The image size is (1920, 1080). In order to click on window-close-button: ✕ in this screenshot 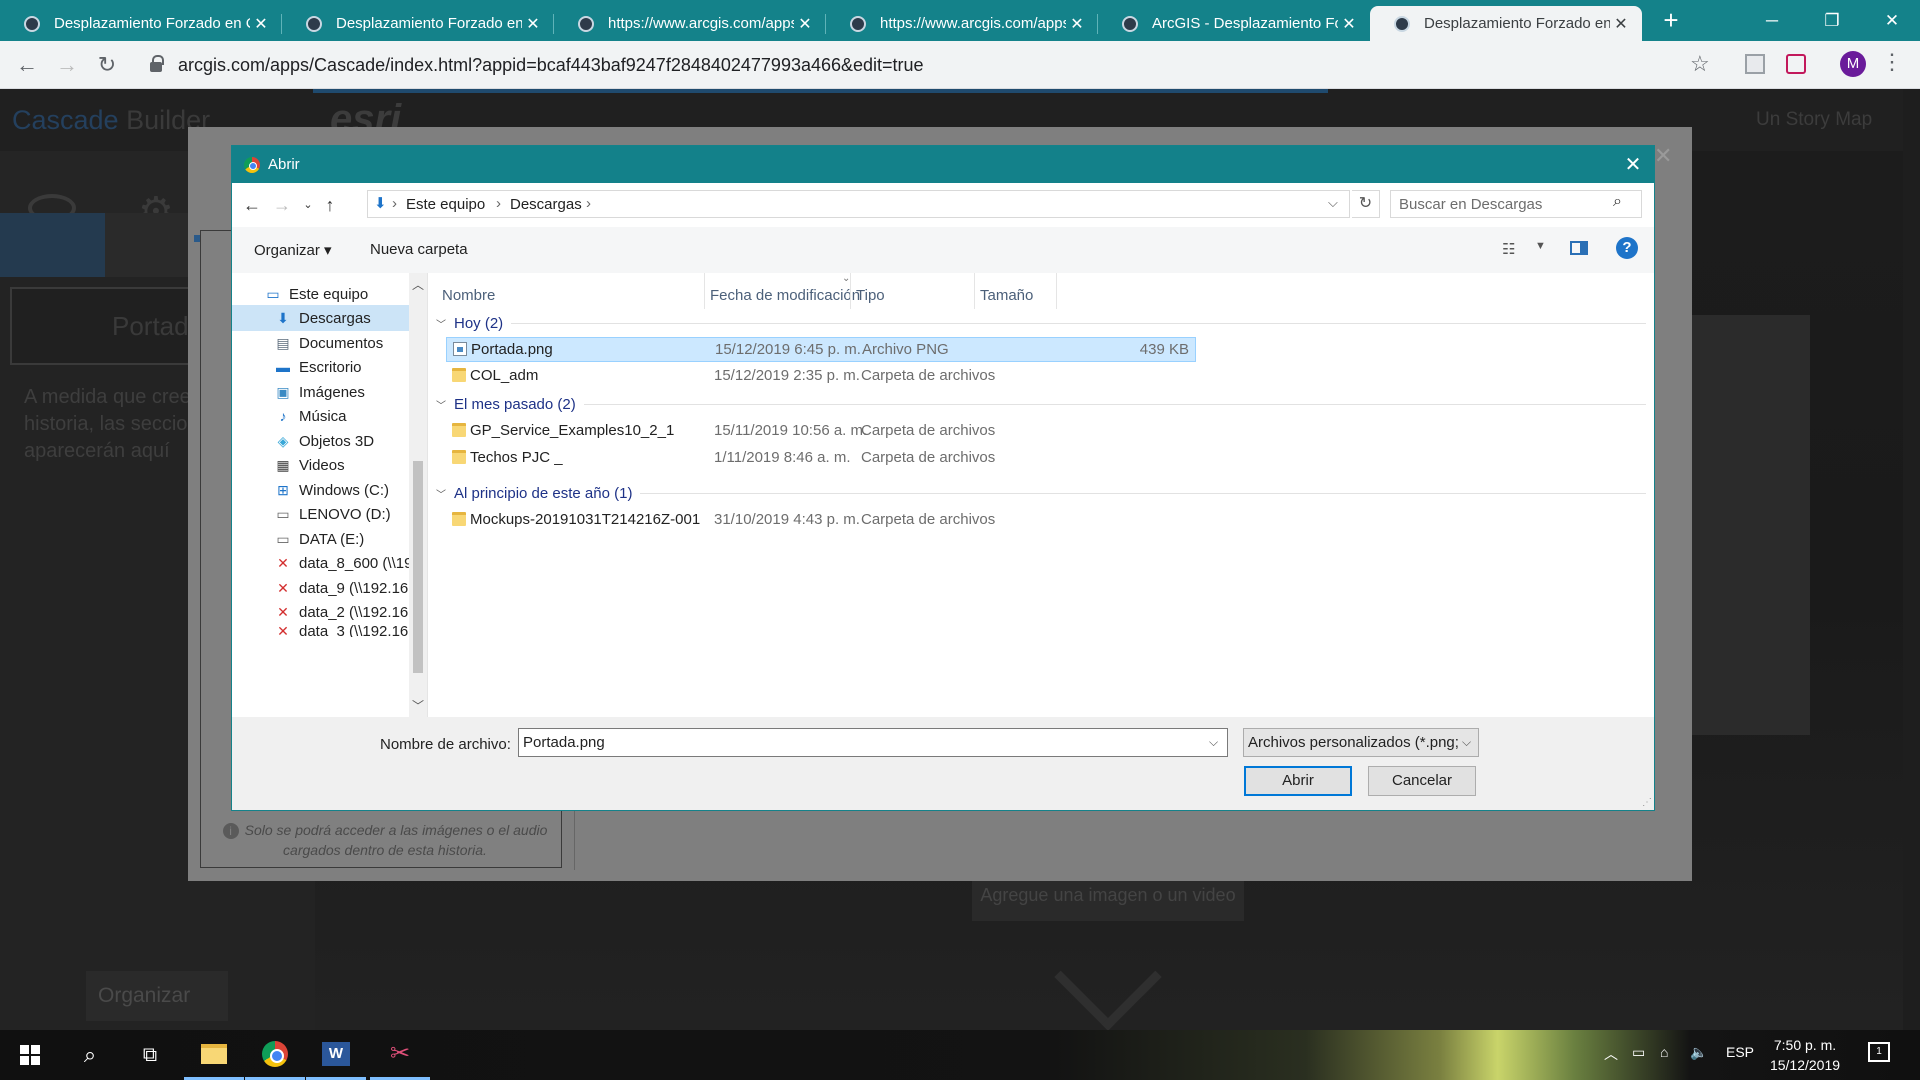, I will do `click(1891, 20)`.